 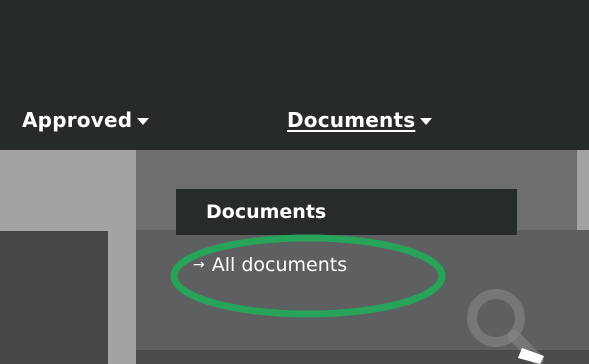 I want to click on nav-approved-menu: Approved, so click(x=86, y=120).